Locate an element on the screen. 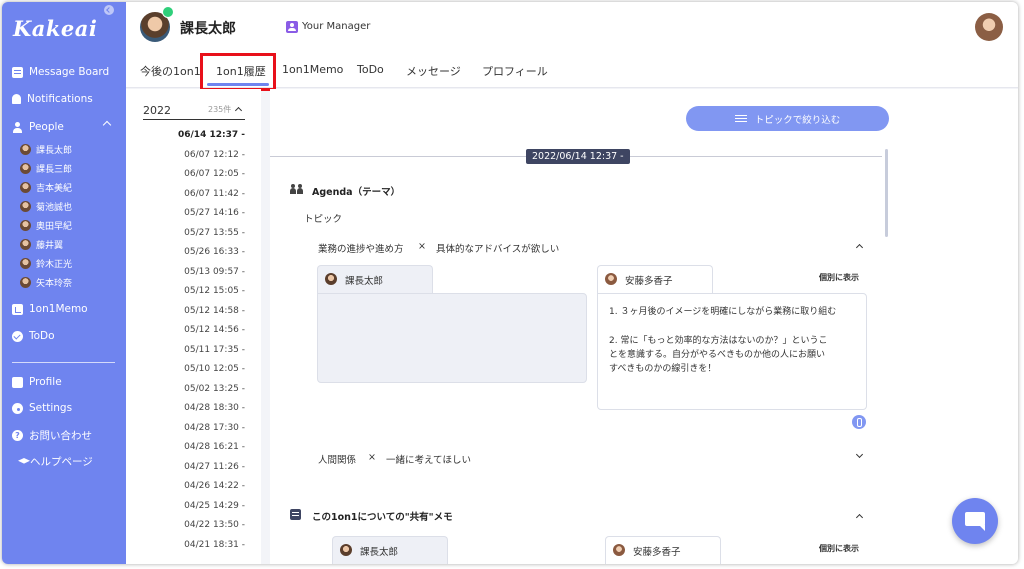 This screenshot has width=1024, height=569. app-logo: Kakeai is located at coordinates (55, 28).